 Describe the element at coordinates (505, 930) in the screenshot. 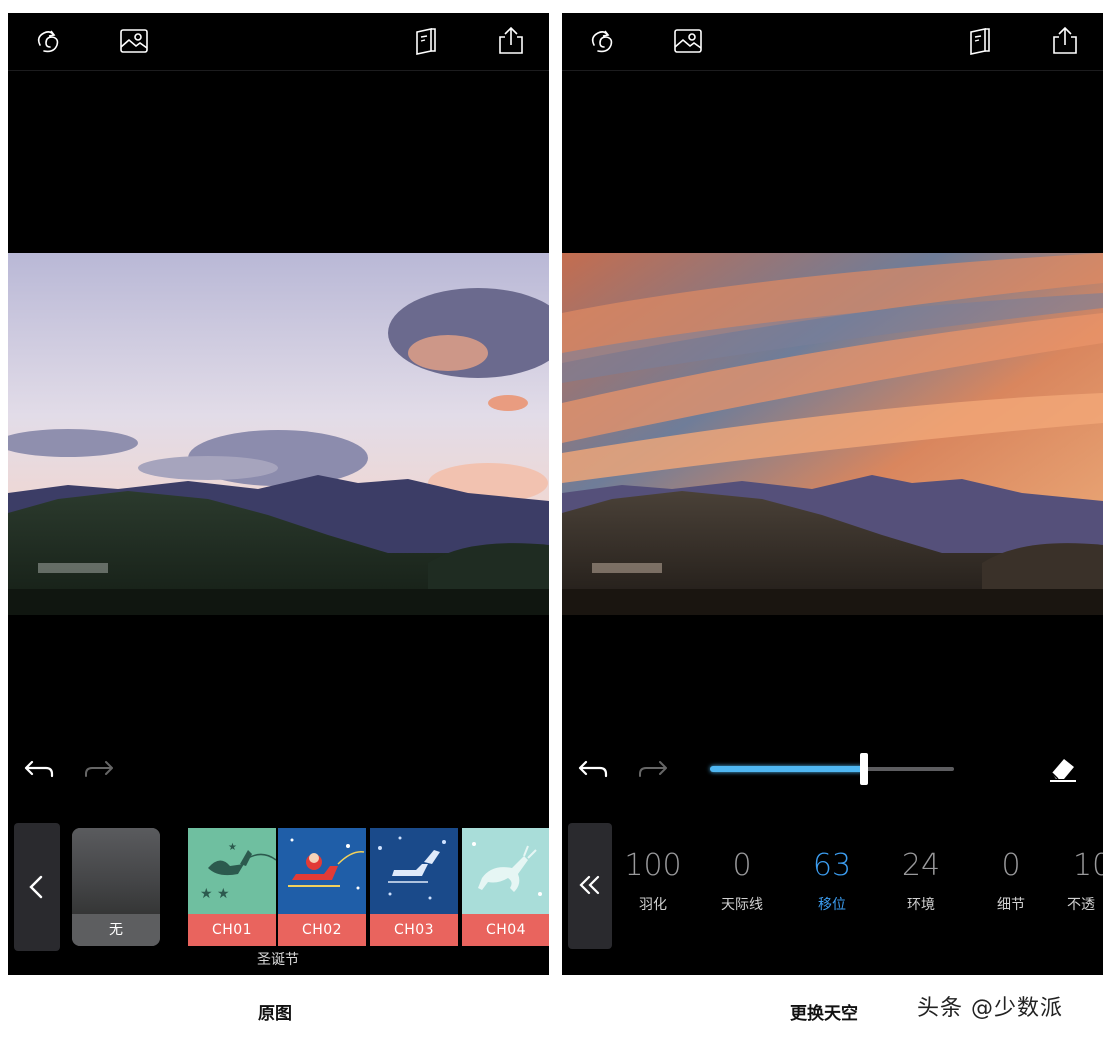

I see `sky-option-label: CH04` at that location.